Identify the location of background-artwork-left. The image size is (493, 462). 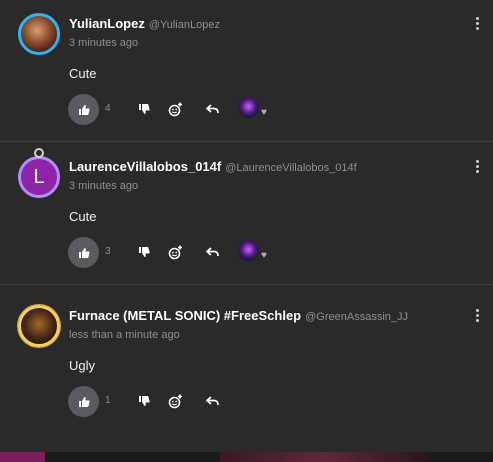
(22, 457).